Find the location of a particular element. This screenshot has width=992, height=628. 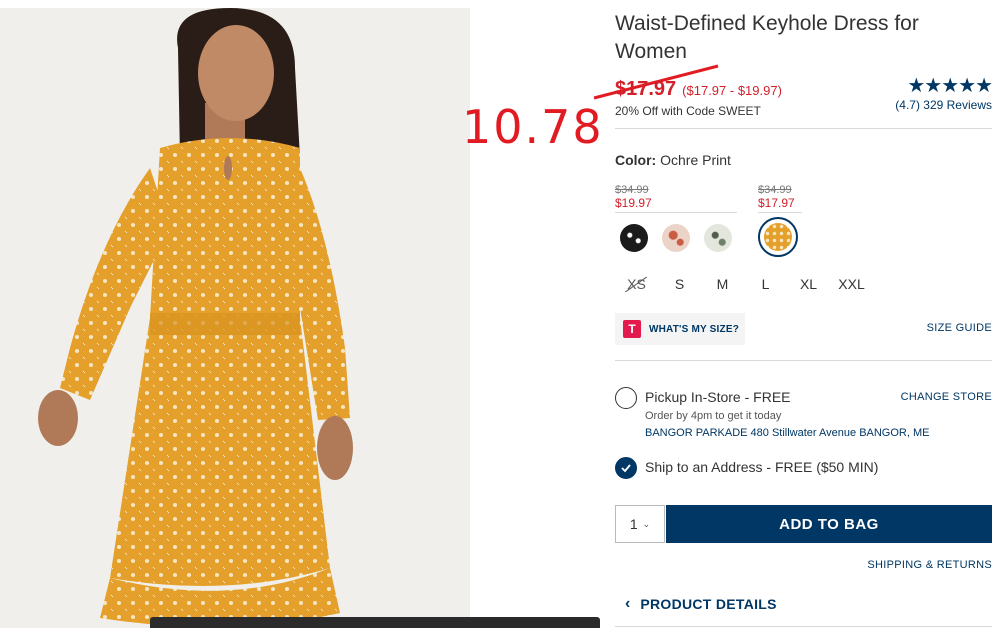

star-rating-icon: ★★★★★ is located at coordinates (949, 86).